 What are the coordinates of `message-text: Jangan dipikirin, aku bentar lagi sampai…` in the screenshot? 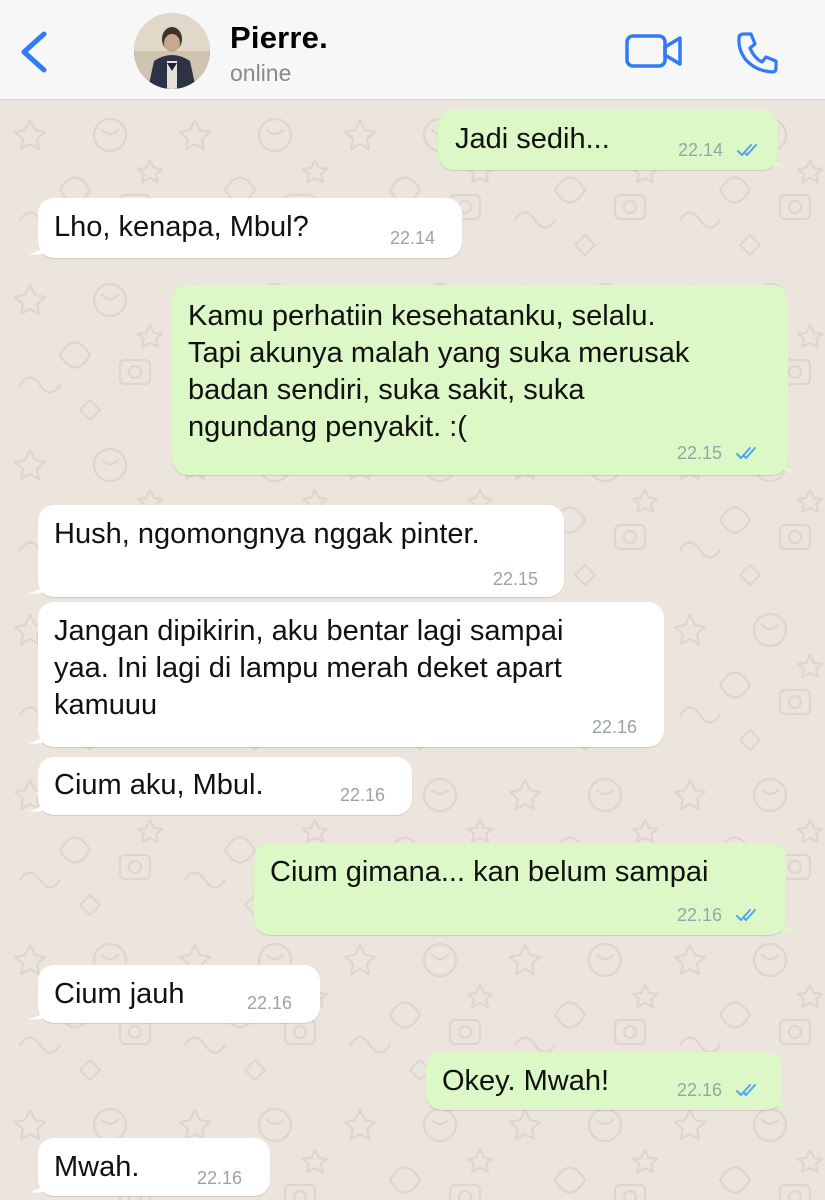 It's located at (309, 668).